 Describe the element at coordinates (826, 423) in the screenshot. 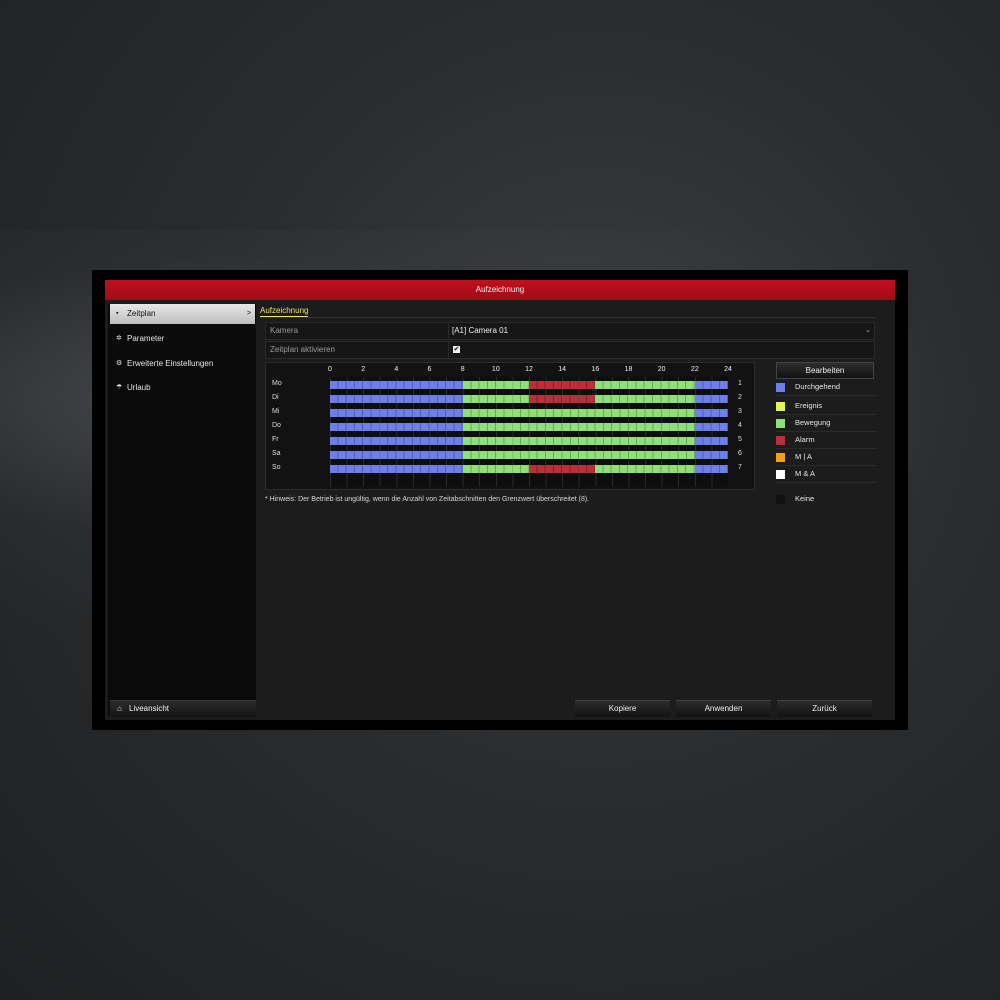

I see `legend-item: Bewegung` at that location.